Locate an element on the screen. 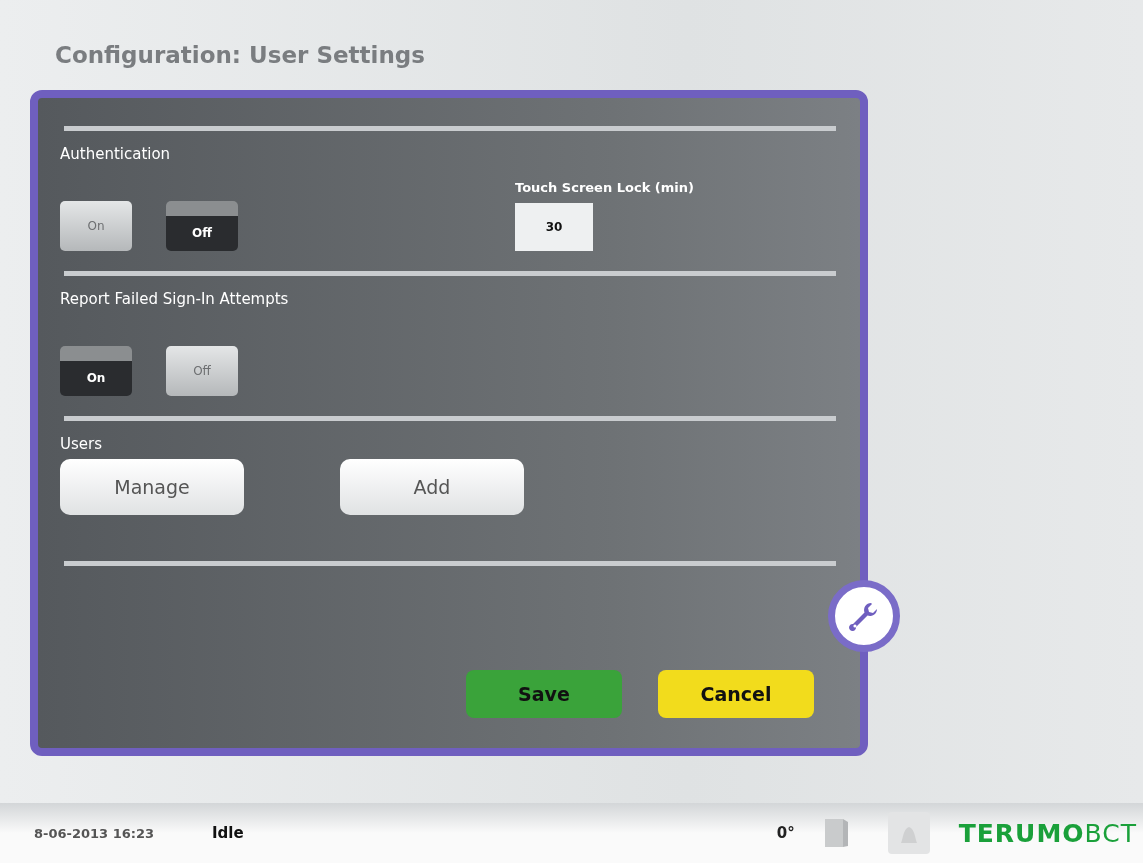 This screenshot has height=863, width=1143. page-title: Configuration: User Settings is located at coordinates (240, 56).